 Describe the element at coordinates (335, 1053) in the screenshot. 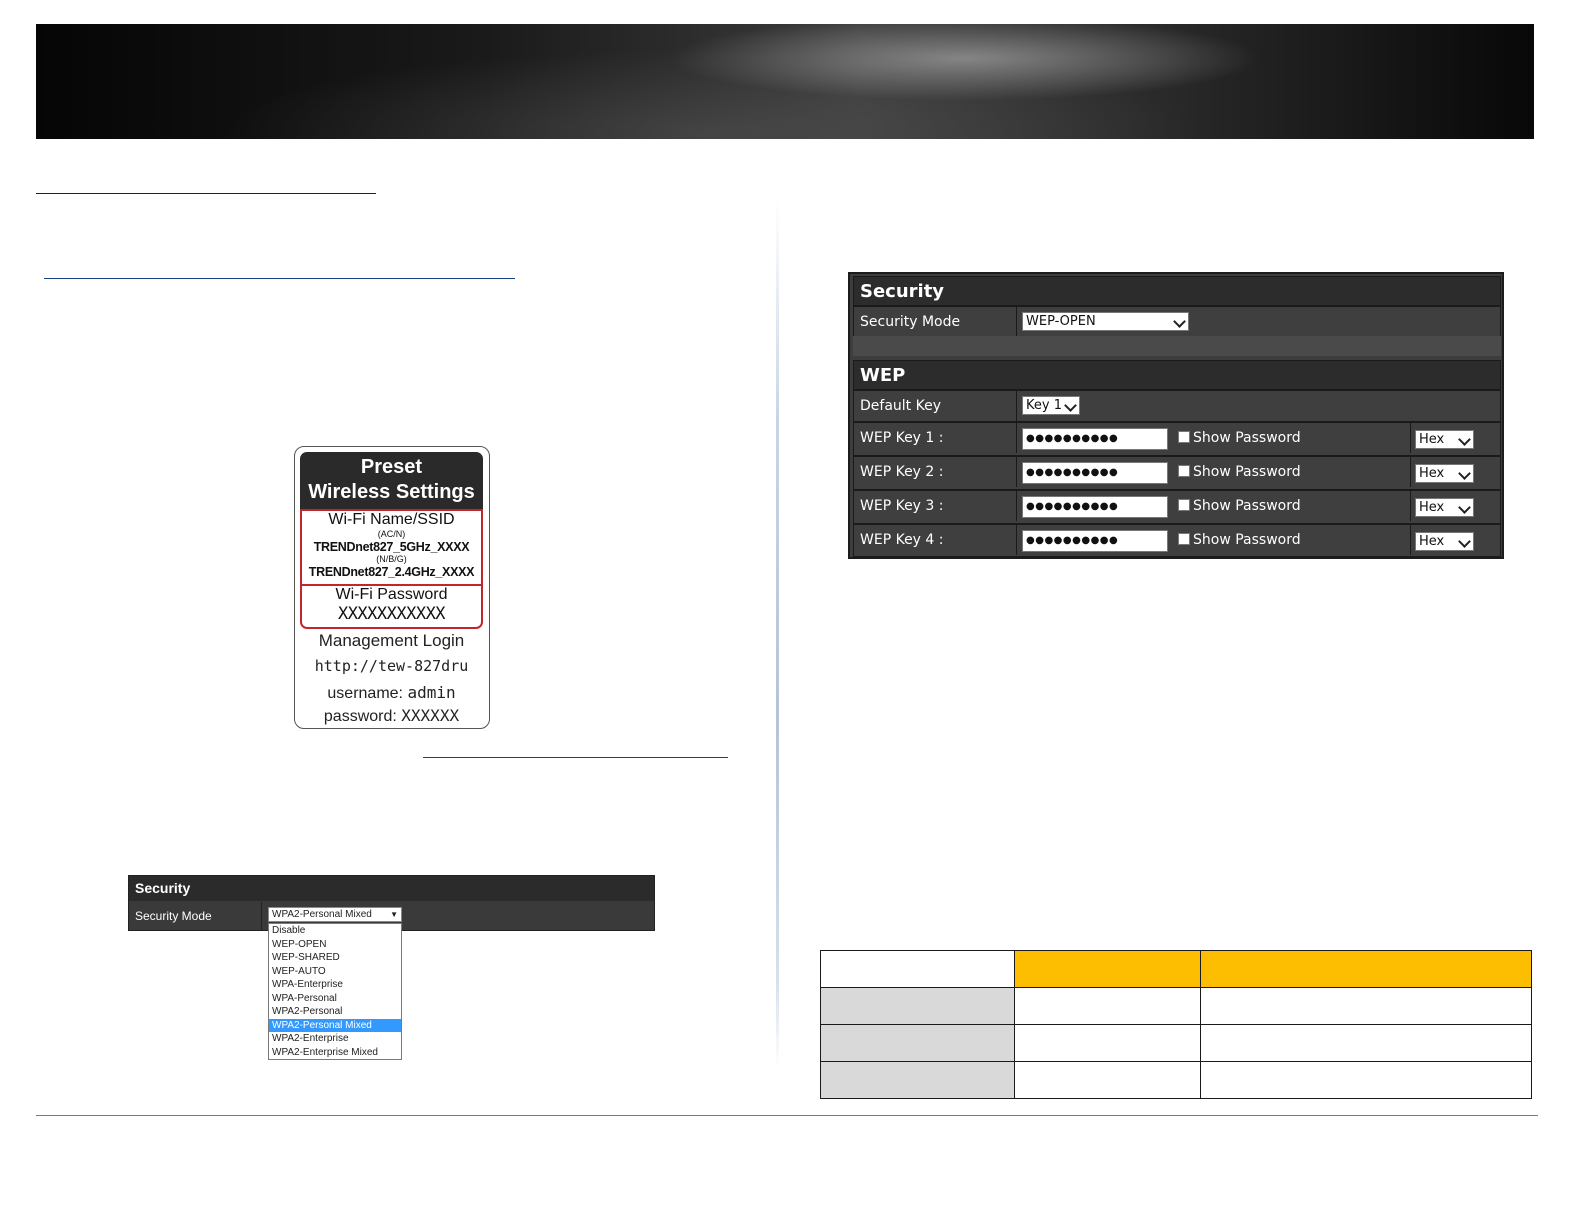

I see `dropdown-option: WPA2-Enterprise Mixed` at that location.